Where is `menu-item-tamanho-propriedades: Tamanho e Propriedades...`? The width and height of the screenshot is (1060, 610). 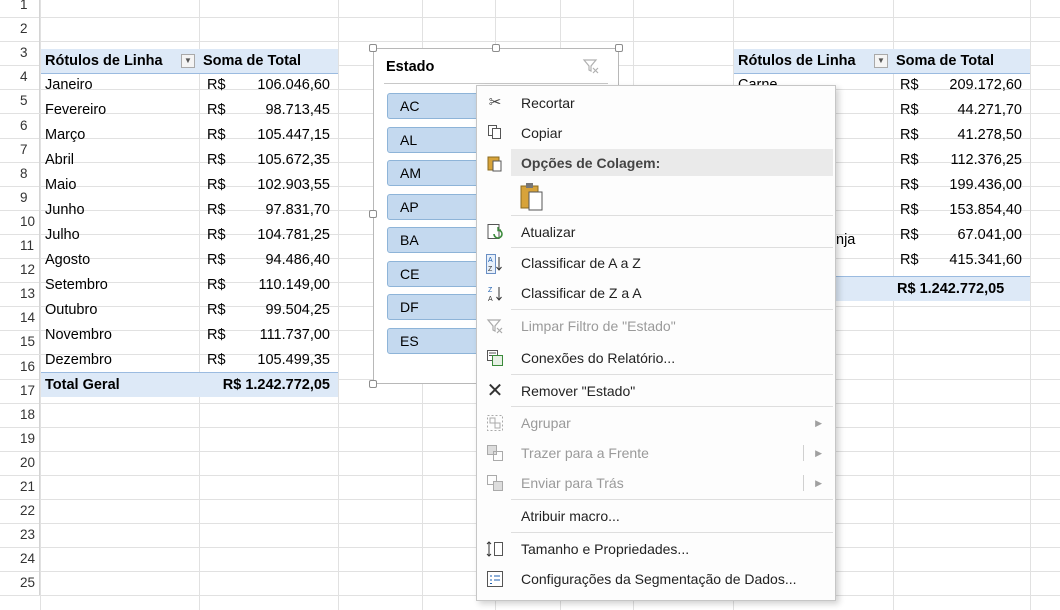
menu-item-tamanho-propriedades: Tamanho e Propriedades... is located at coordinates (656, 549).